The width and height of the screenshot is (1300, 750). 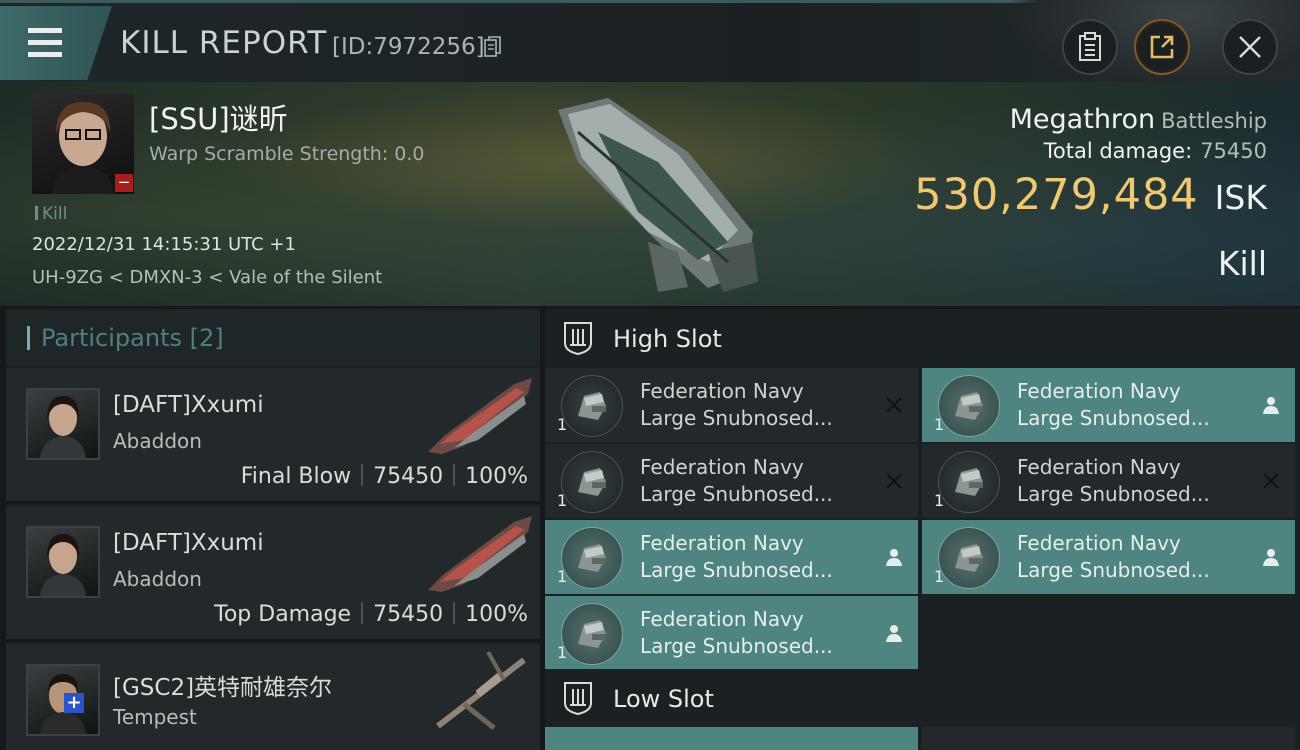 I want to click on victim-ship-line: Megathron Battleship, so click(x=1138, y=119).